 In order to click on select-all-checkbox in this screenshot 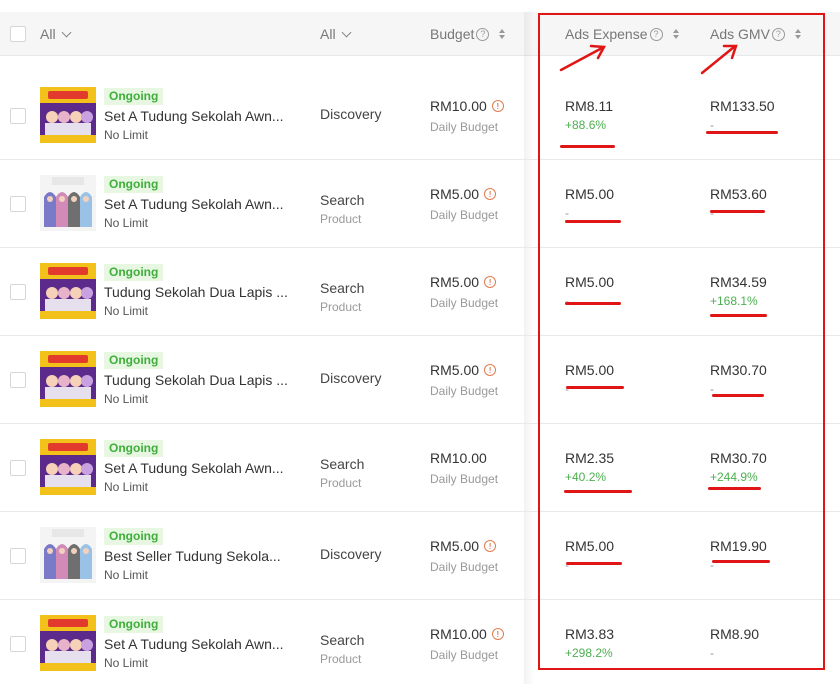, I will do `click(18, 34)`.